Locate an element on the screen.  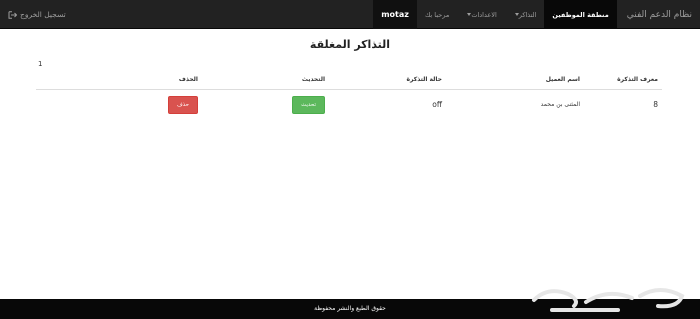
watermark-logo is located at coordinates (608, 300).